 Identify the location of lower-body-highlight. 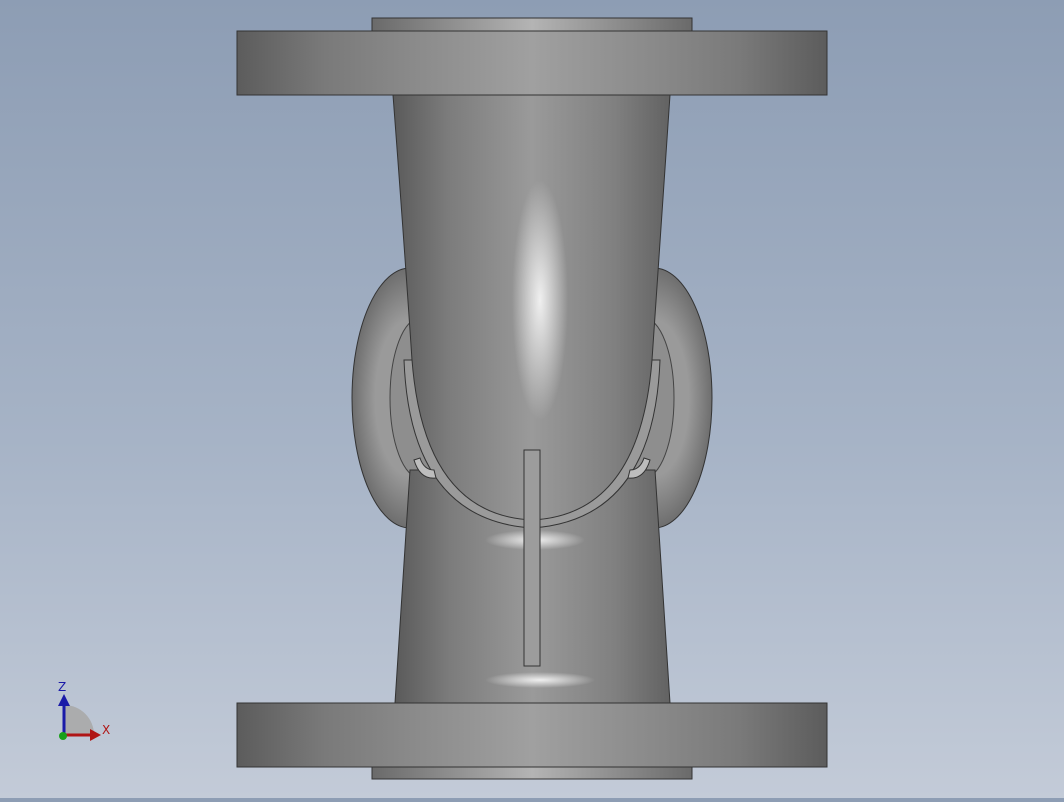
(540, 680).